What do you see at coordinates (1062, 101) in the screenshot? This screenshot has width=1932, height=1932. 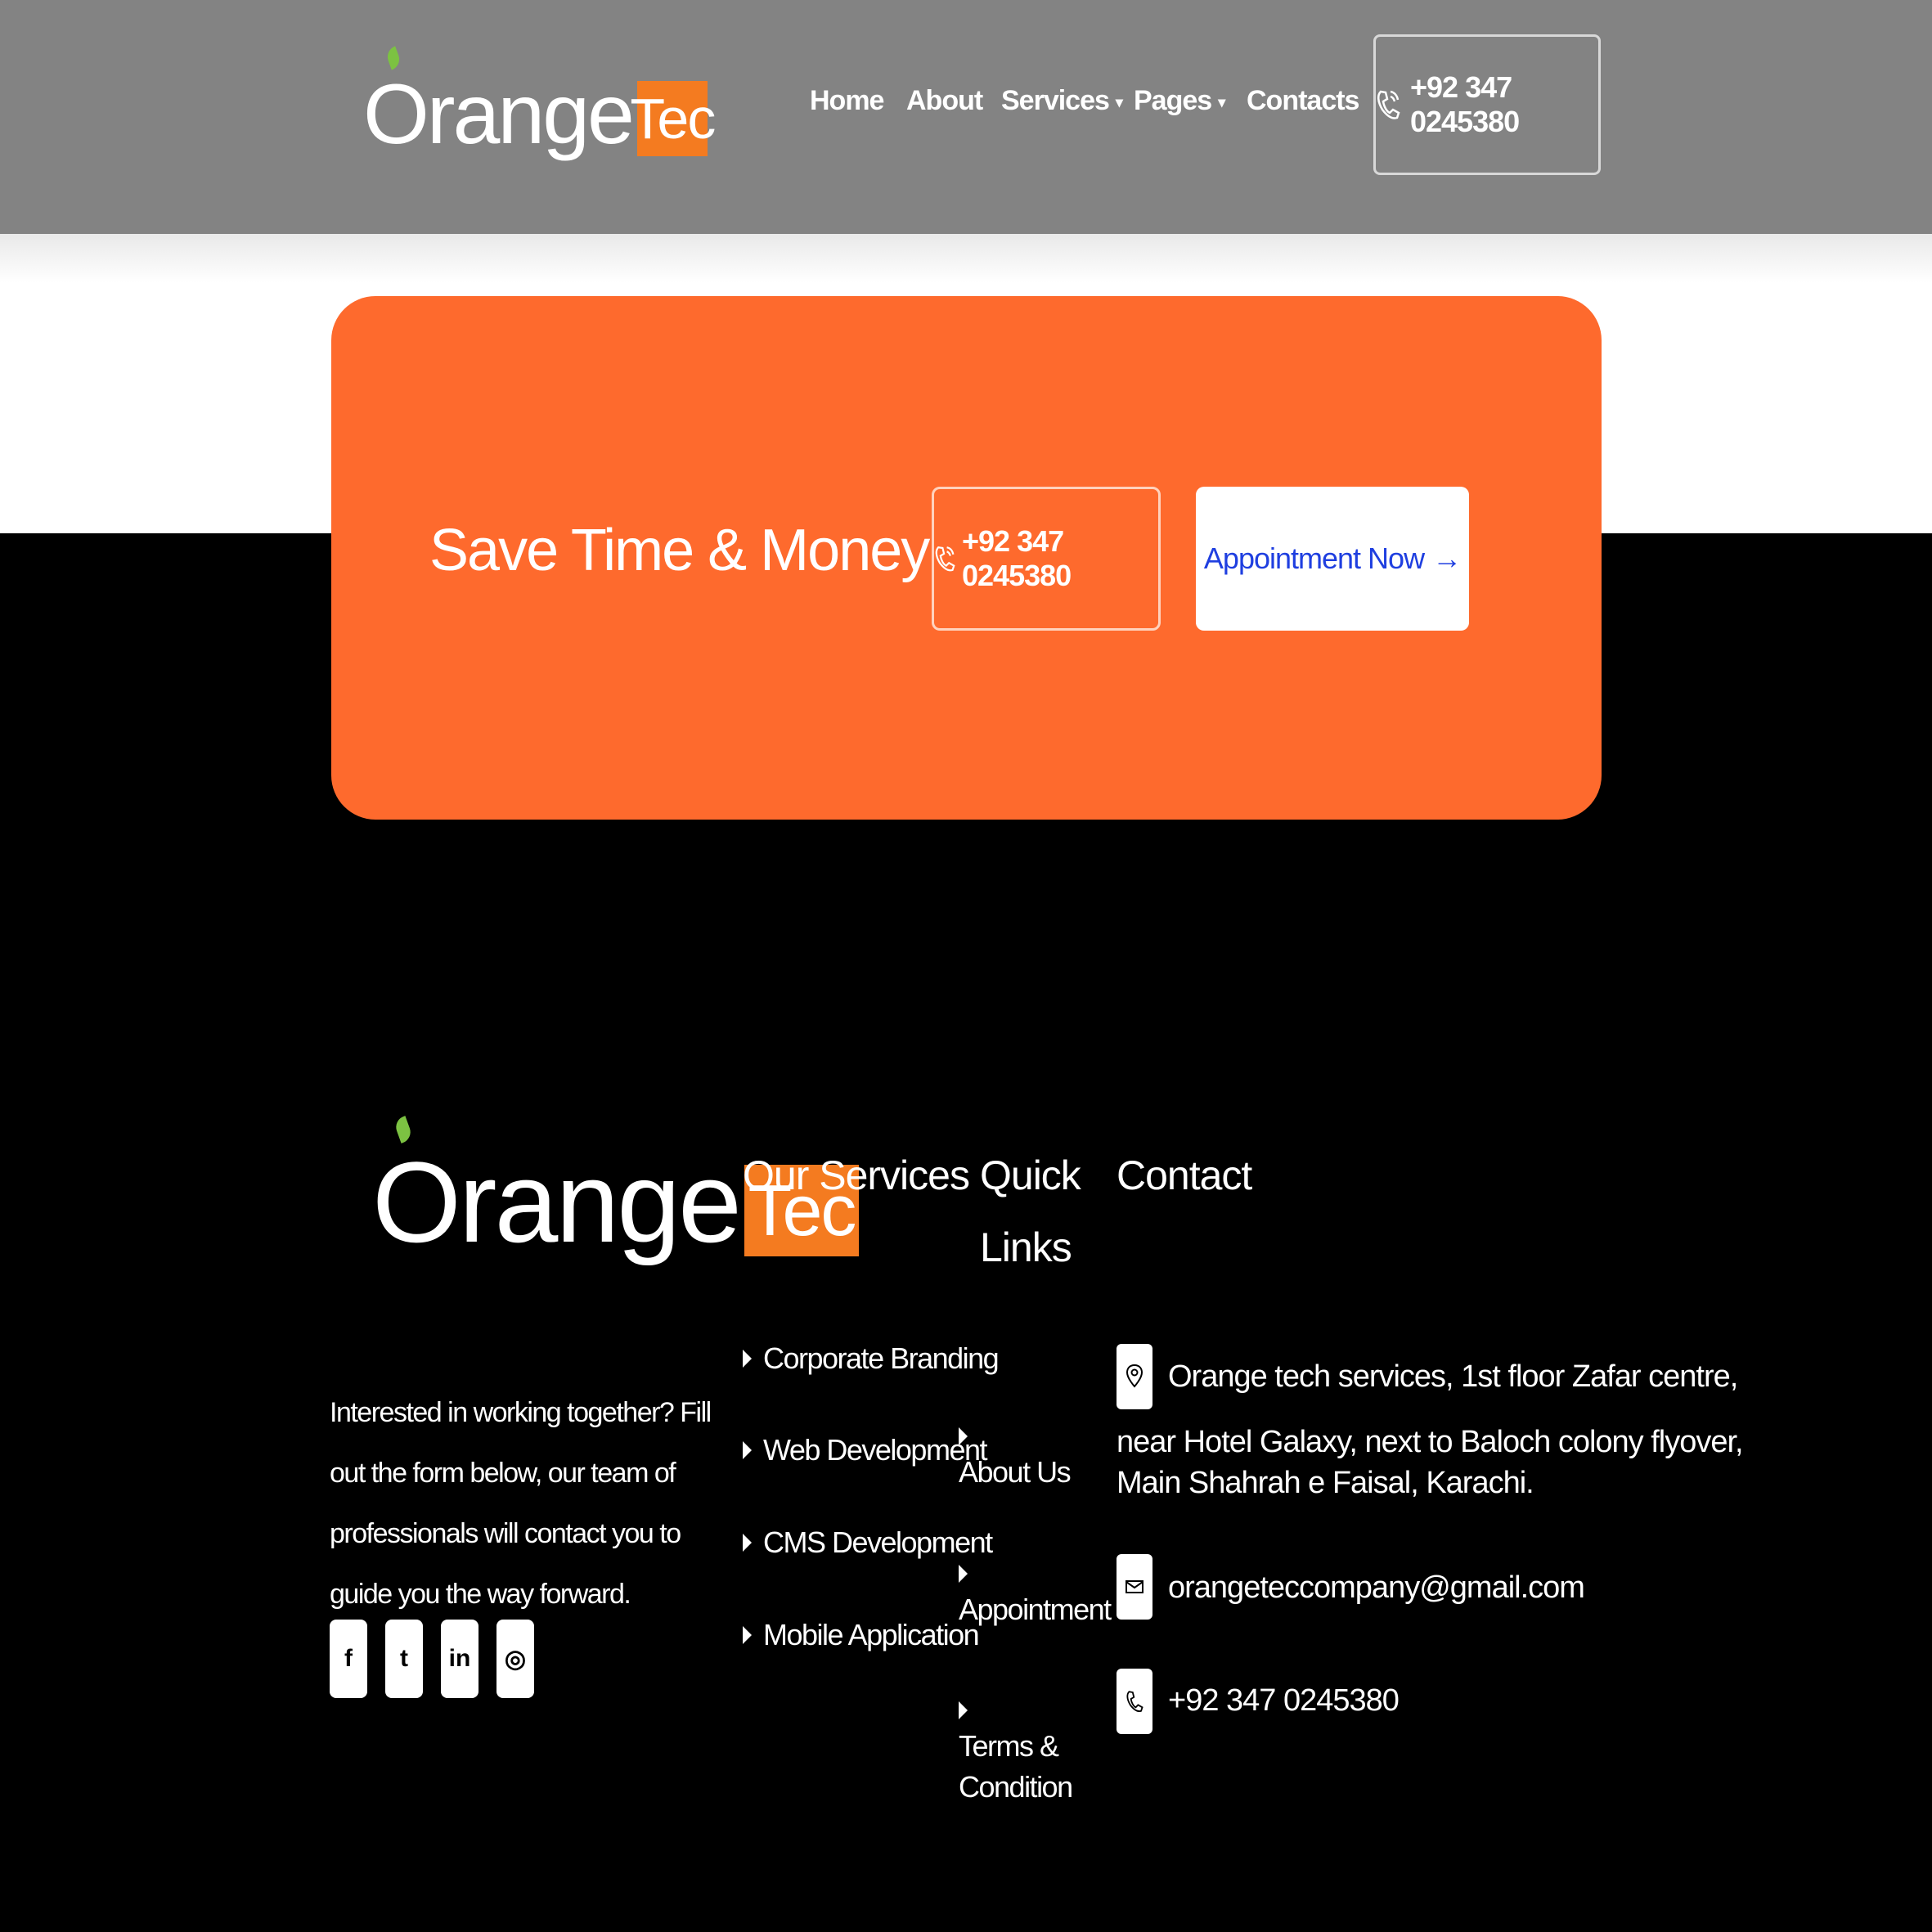 I see `nav-services: Services ▾` at bounding box center [1062, 101].